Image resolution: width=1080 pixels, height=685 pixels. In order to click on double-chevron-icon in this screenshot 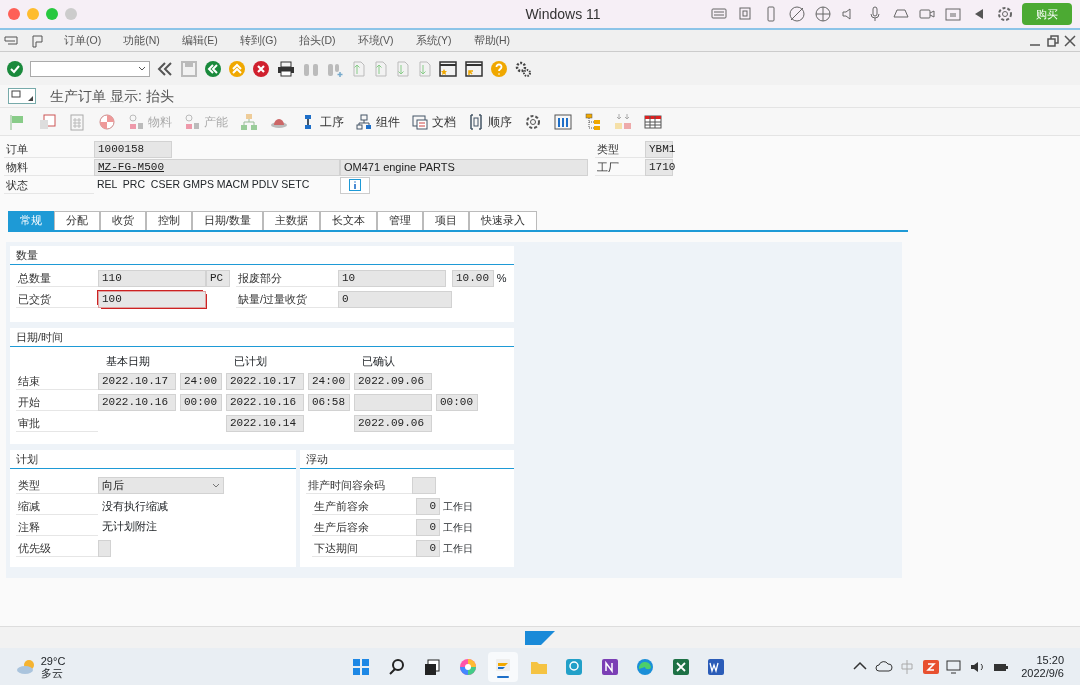, I will do `click(165, 68)`.